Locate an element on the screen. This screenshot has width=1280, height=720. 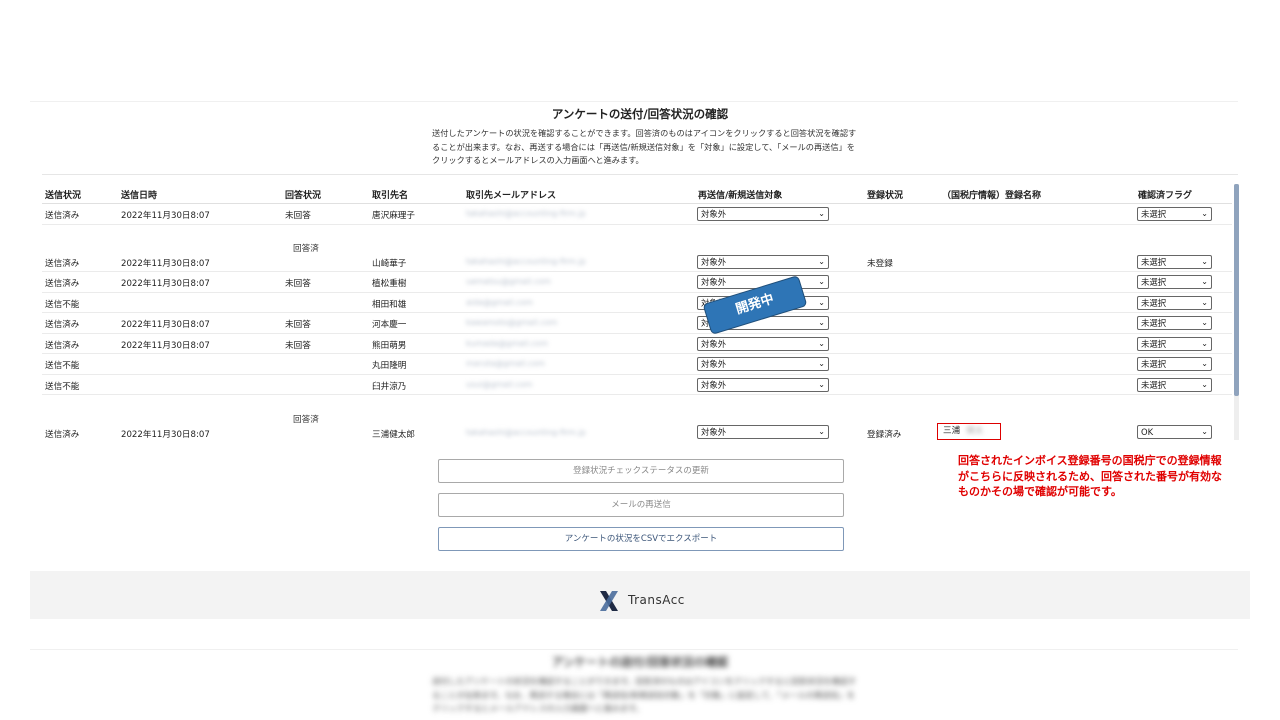
top-divider is located at coordinates (634, 101).